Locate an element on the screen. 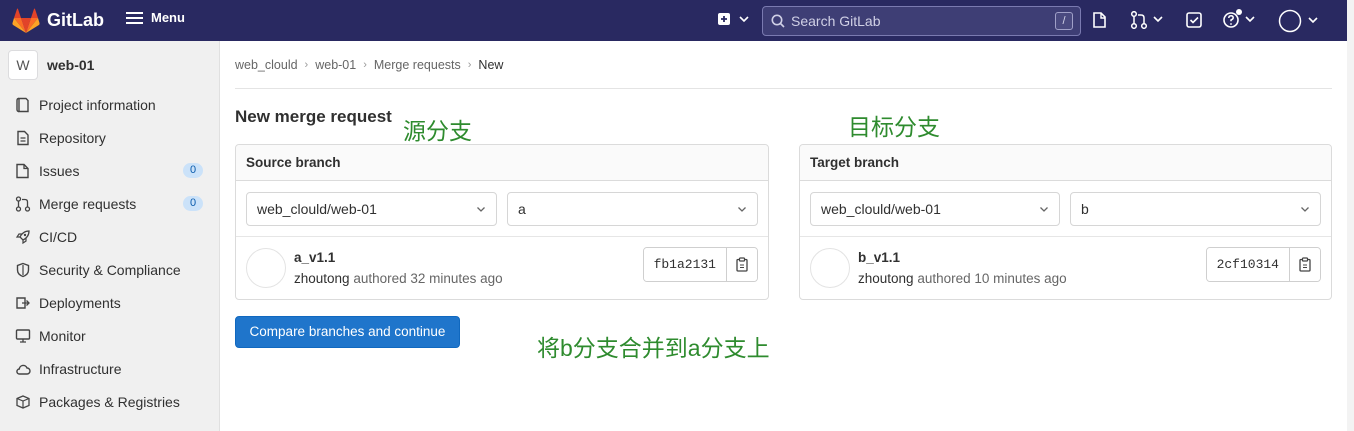  todo-nav-icon is located at coordinates (1194, 22).